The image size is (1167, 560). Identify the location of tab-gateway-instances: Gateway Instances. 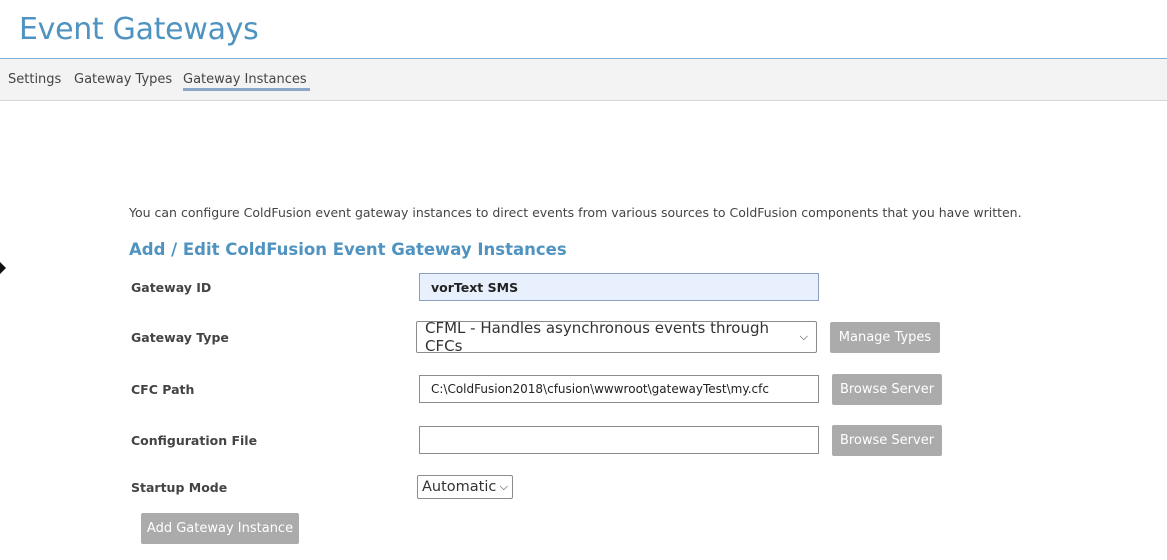
(245, 79).